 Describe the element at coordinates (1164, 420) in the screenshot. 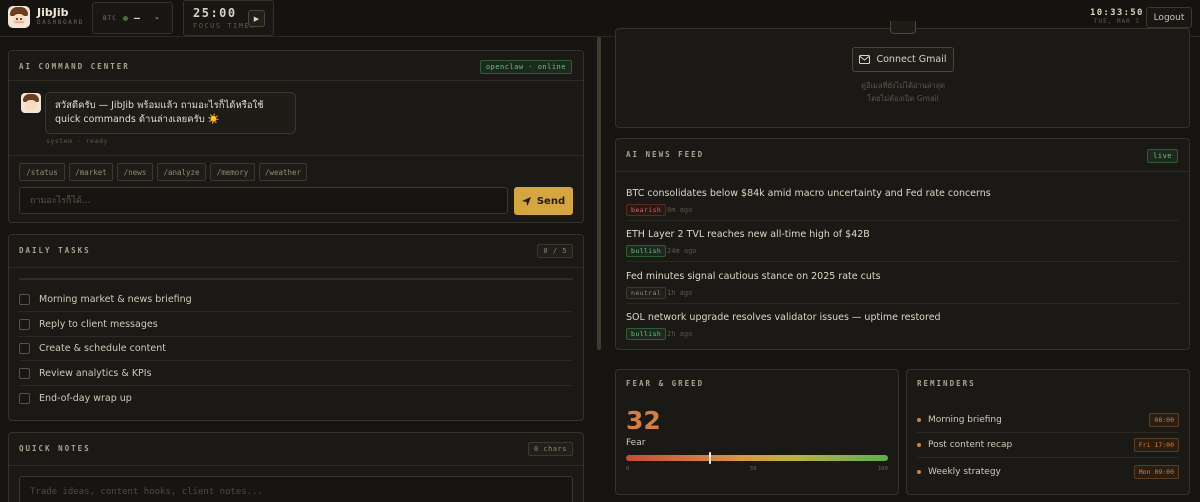

I see `reminder-time: 08:00` at that location.